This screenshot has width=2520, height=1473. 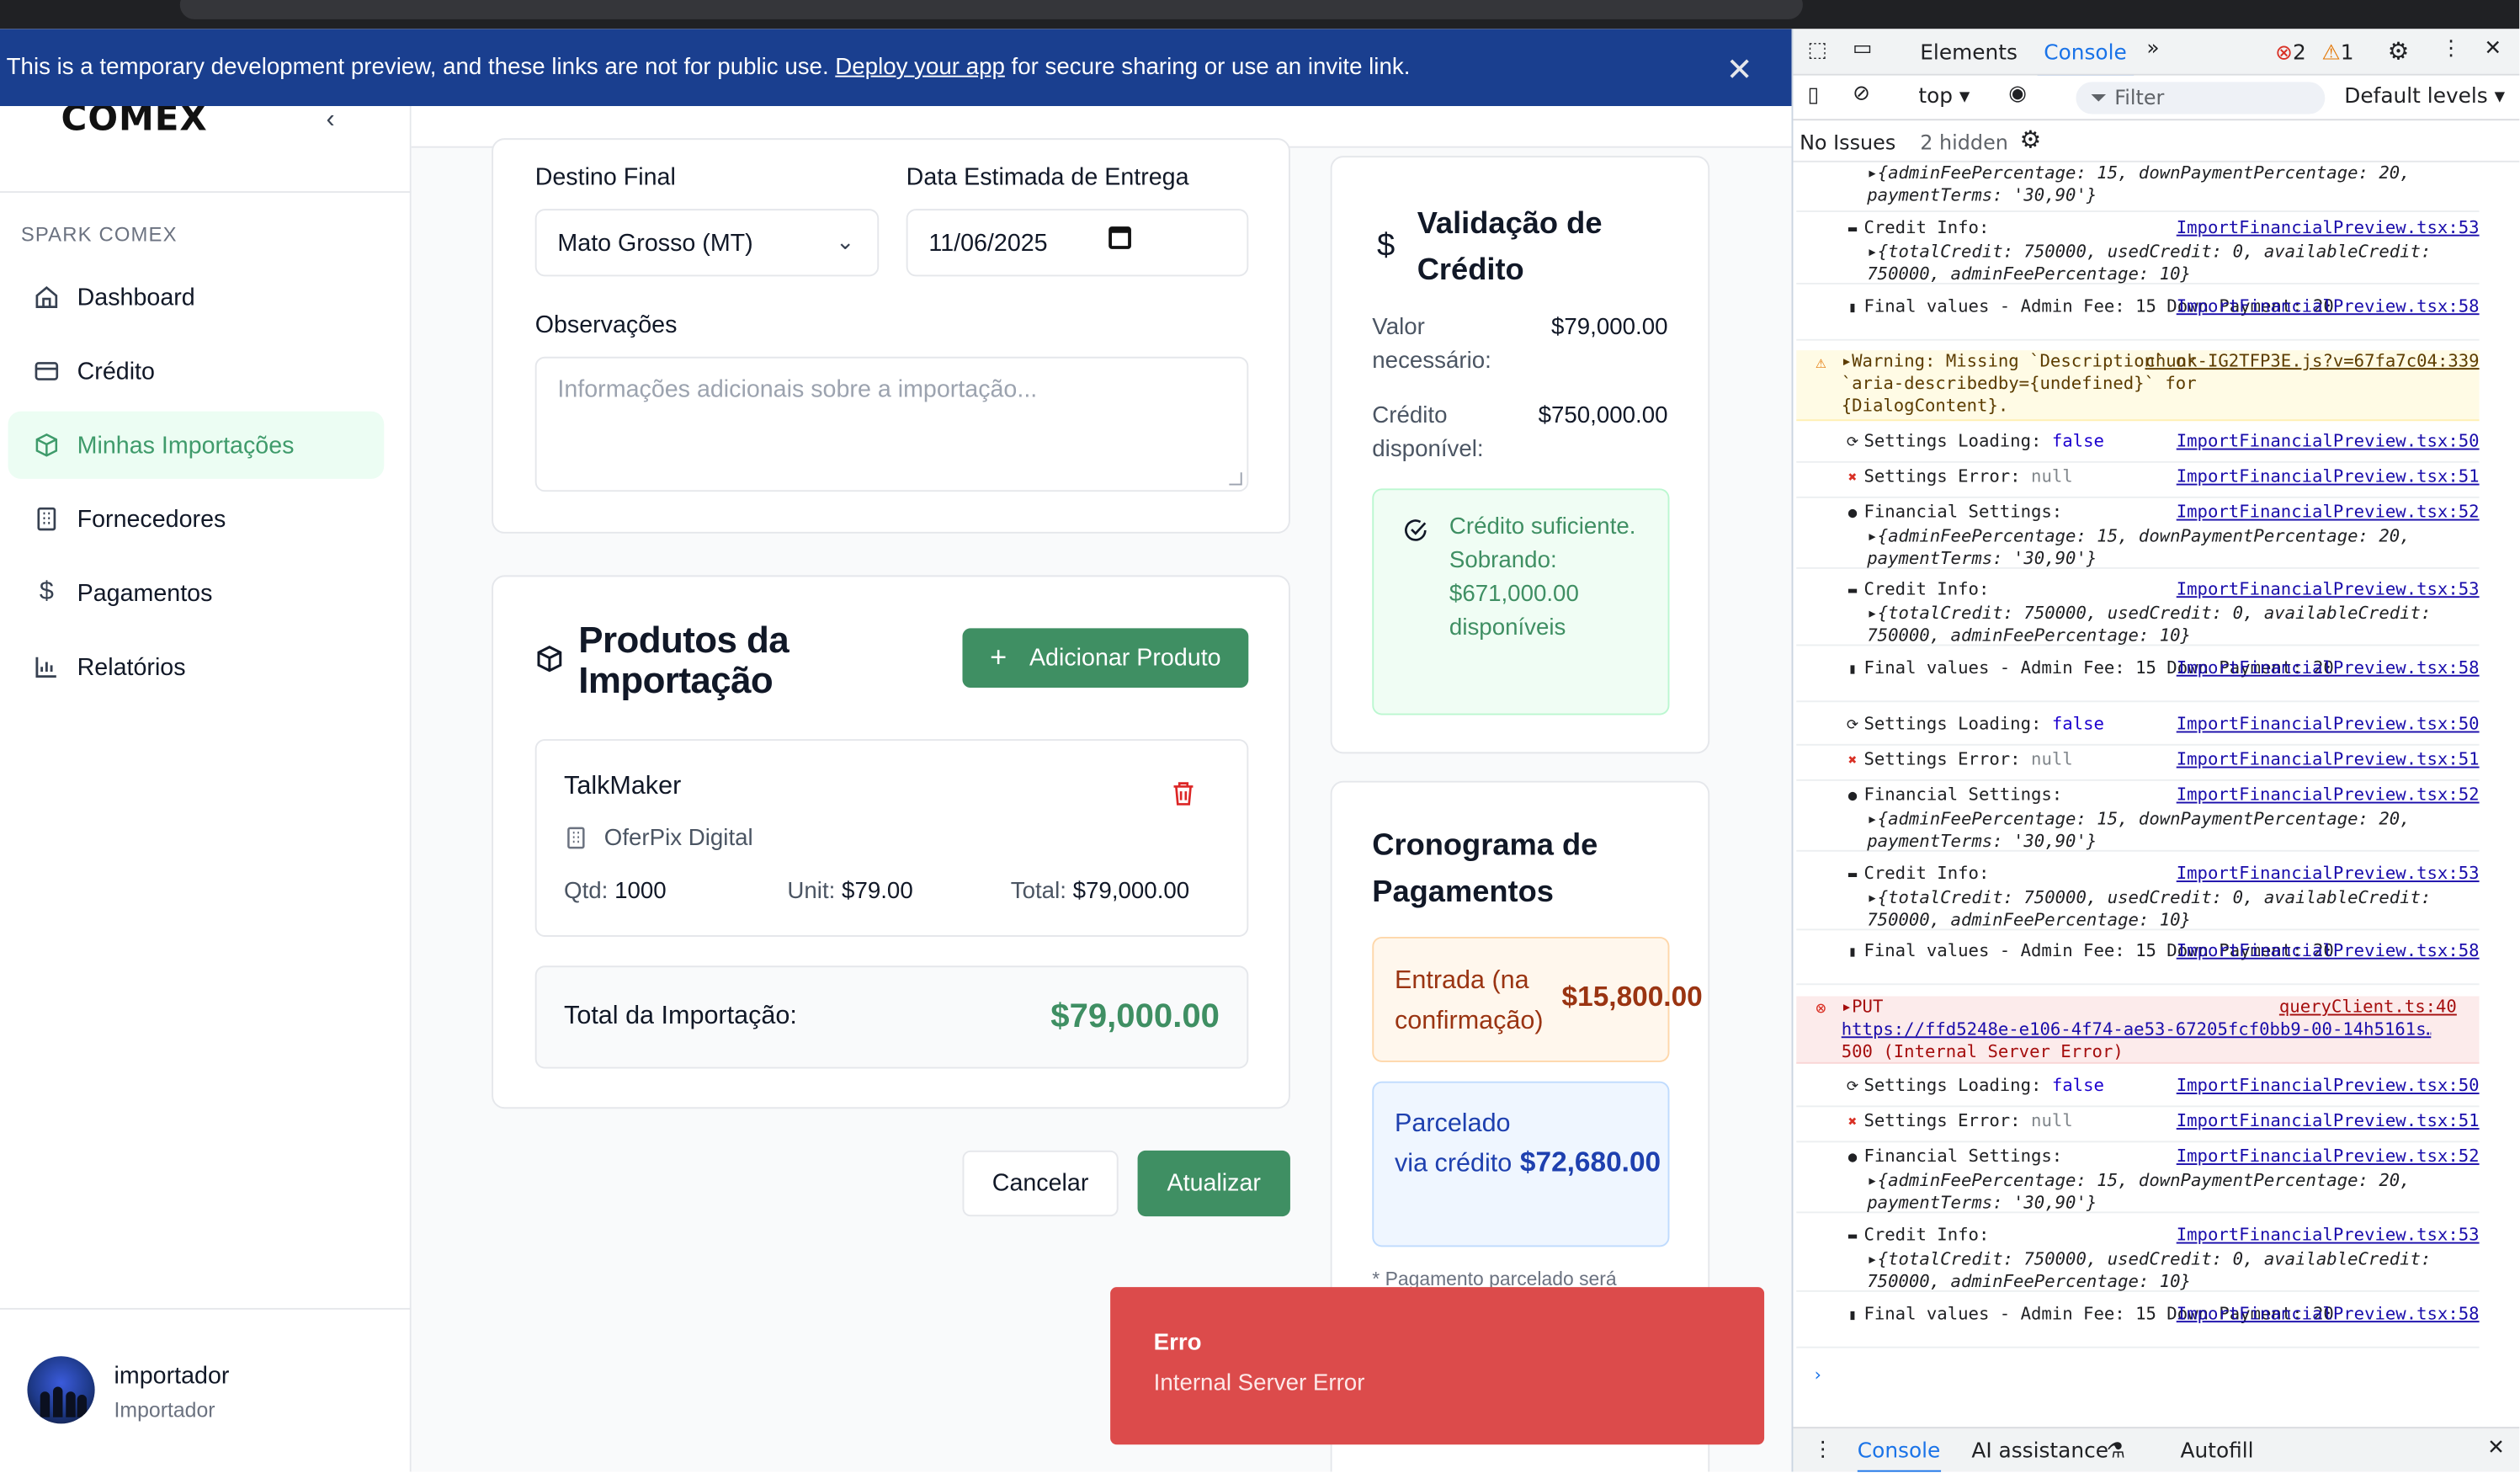 What do you see at coordinates (1942, 476) in the screenshot?
I see `log-text: Settings Error:` at bounding box center [1942, 476].